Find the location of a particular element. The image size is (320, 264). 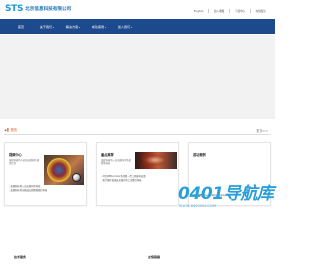

list-item: 双手操作英视安全操作的工业整合科技 is located at coordinates (123, 181).